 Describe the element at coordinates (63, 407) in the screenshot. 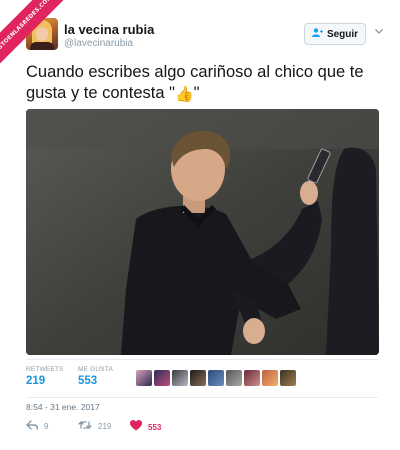

I see `tweet-timestamp: 8:54 - 31 ene. 2017` at that location.